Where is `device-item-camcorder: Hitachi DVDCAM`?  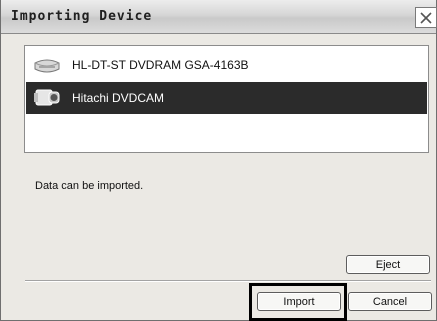
device-item-camcorder: Hitachi DVDCAM is located at coordinates (226, 98).